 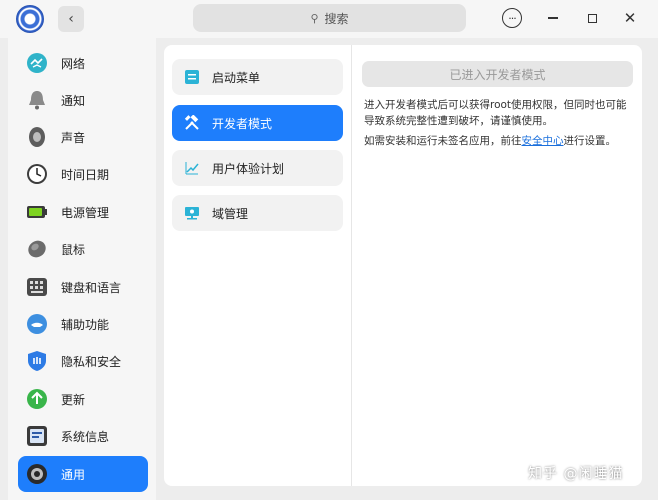 What do you see at coordinates (37, 174) in the screenshot?
I see `clock-icon` at bounding box center [37, 174].